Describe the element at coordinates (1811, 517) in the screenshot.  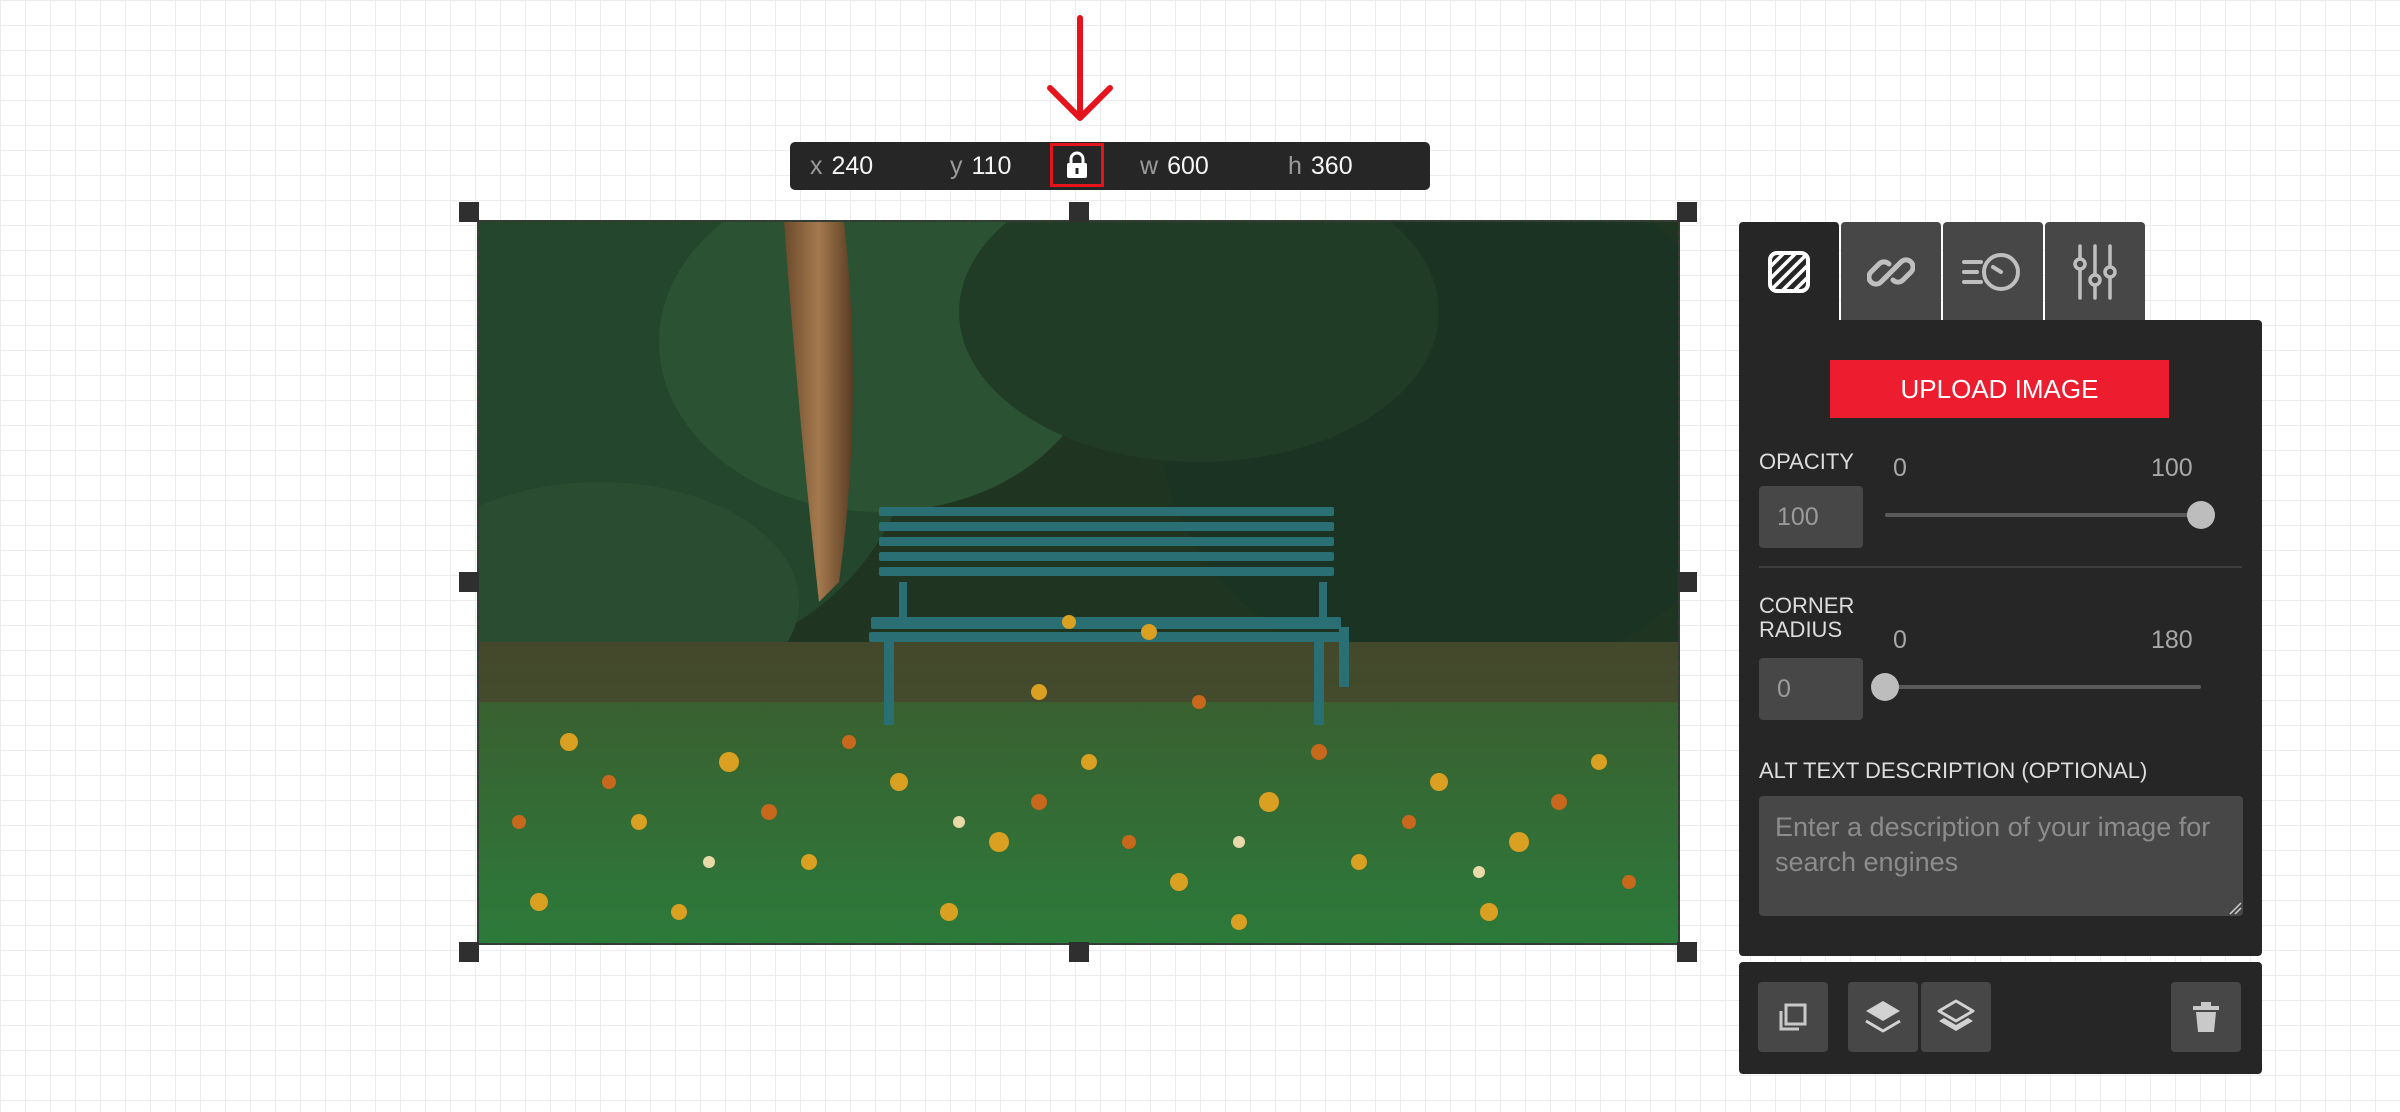
I see `opacity-input` at that location.